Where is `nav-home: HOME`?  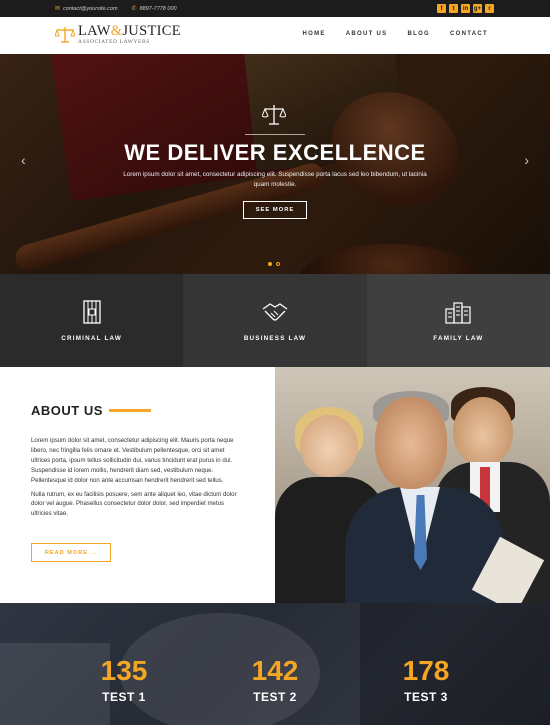 nav-home: HOME is located at coordinates (314, 34).